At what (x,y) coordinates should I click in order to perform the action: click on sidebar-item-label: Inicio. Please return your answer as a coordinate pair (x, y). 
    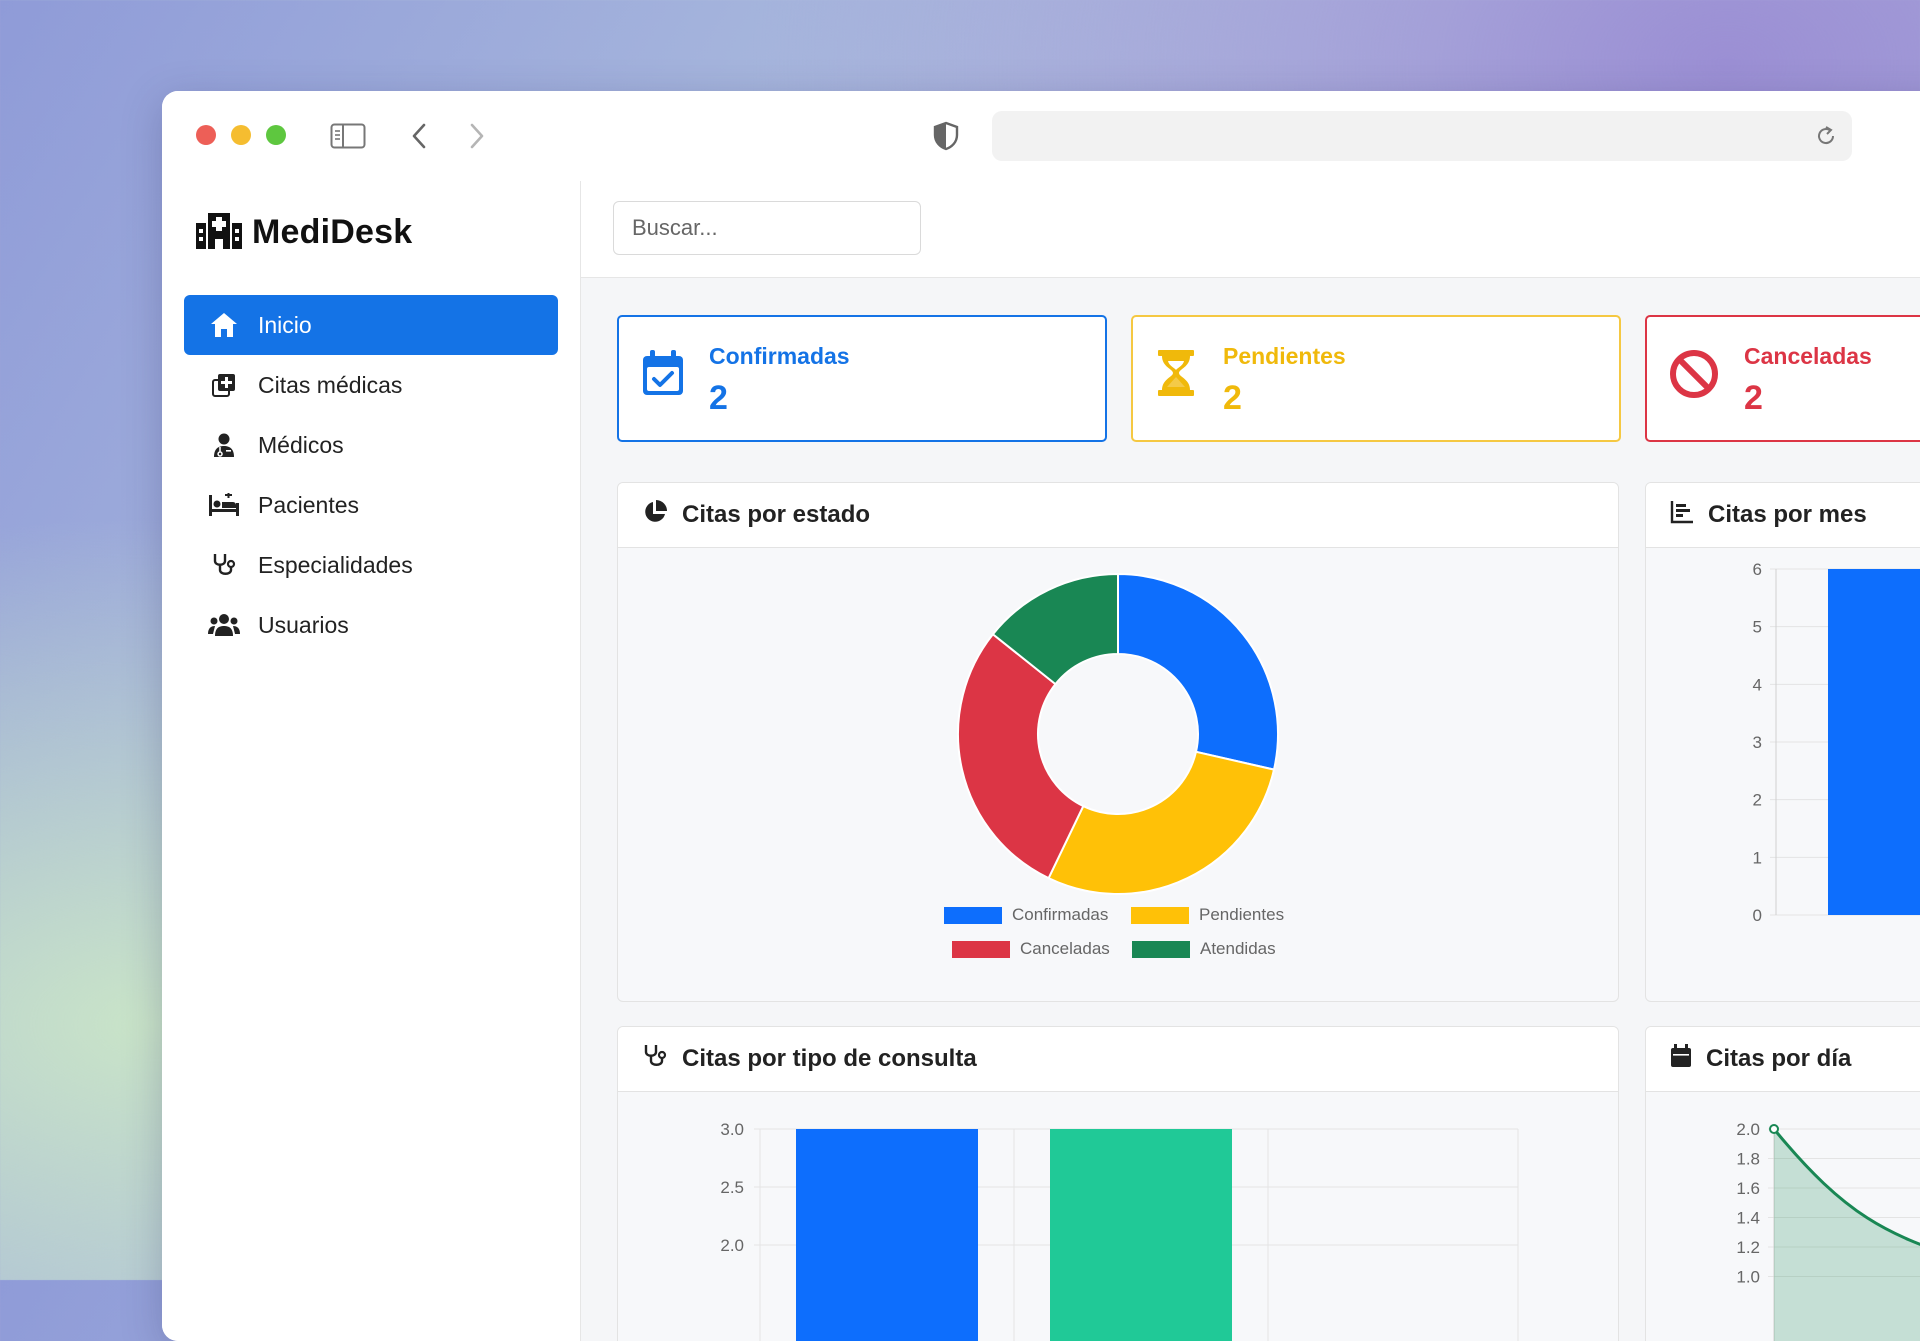
    Looking at the image, I should click on (285, 324).